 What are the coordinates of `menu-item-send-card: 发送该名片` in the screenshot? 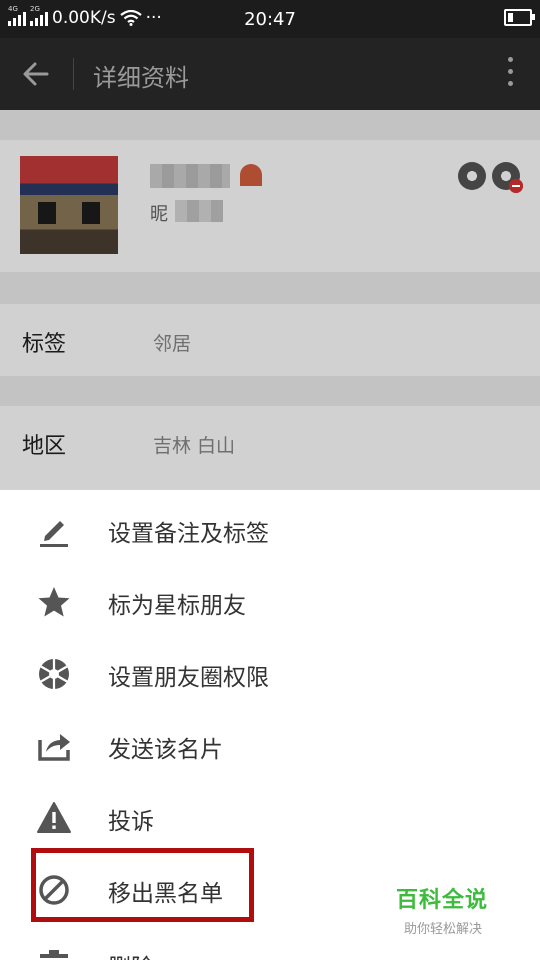 It's located at (270, 744).